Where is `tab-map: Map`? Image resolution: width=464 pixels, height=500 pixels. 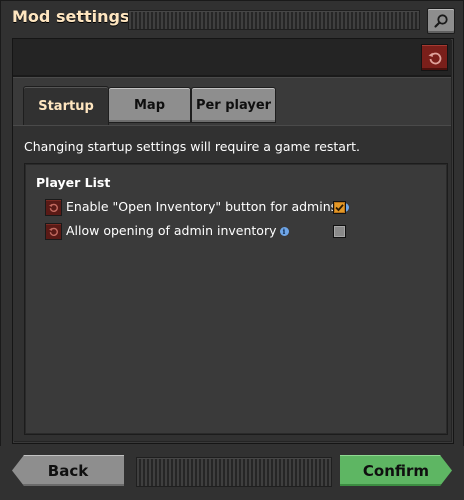 tab-map: Map is located at coordinates (149, 105).